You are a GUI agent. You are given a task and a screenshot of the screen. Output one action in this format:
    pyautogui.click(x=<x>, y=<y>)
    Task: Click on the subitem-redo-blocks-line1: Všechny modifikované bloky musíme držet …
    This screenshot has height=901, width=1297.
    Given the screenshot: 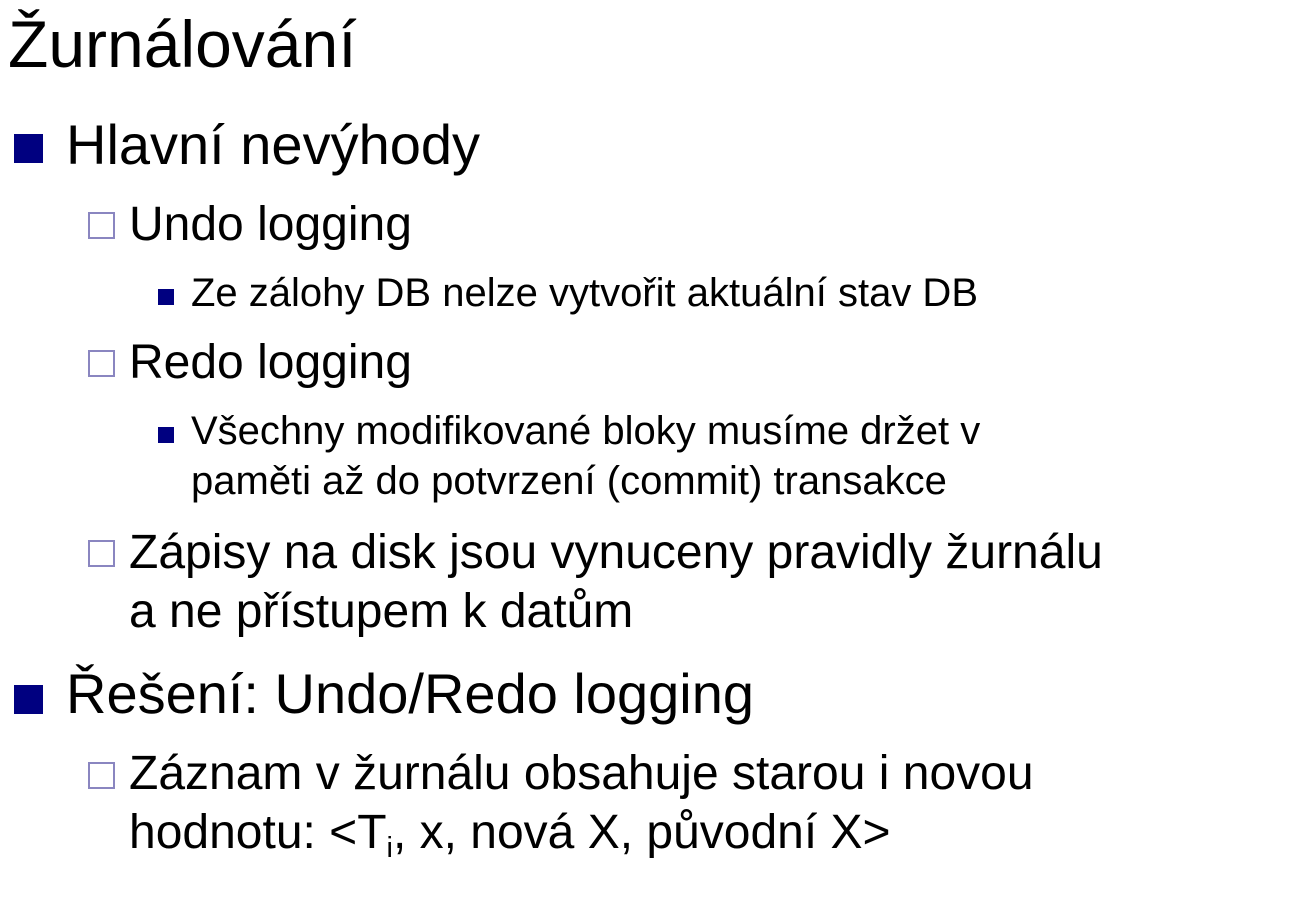 What is the action you would take?
    pyautogui.click(x=586, y=431)
    